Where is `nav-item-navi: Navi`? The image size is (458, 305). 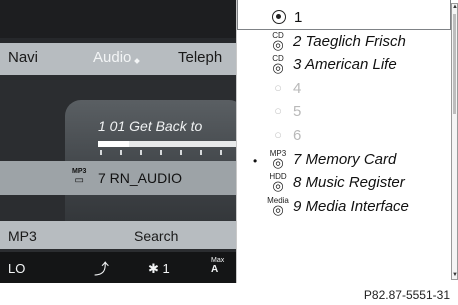 nav-item-navi: Navi is located at coordinates (23, 57).